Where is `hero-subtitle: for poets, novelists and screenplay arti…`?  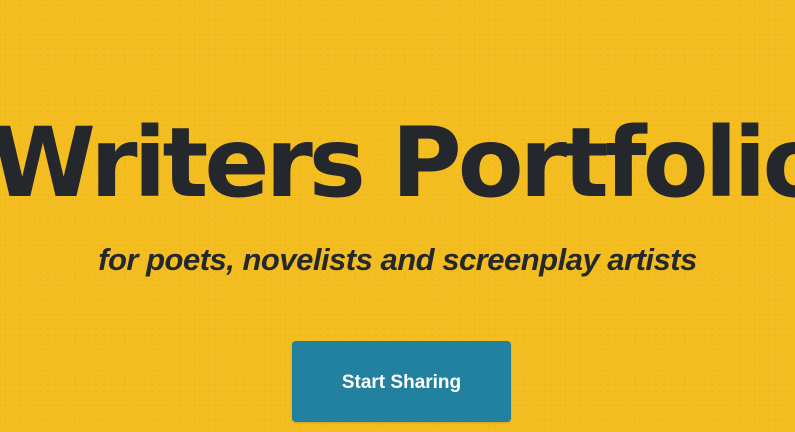 hero-subtitle: for poets, novelists and screenplay arti… is located at coordinates (397, 259).